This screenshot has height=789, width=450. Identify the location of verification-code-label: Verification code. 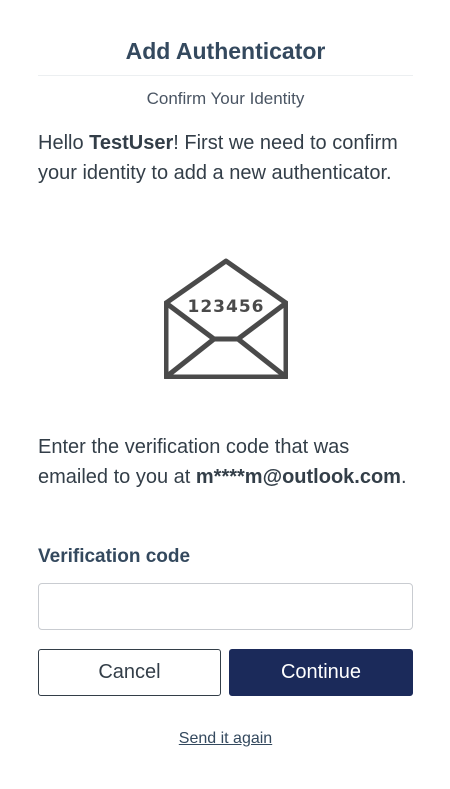
(114, 556).